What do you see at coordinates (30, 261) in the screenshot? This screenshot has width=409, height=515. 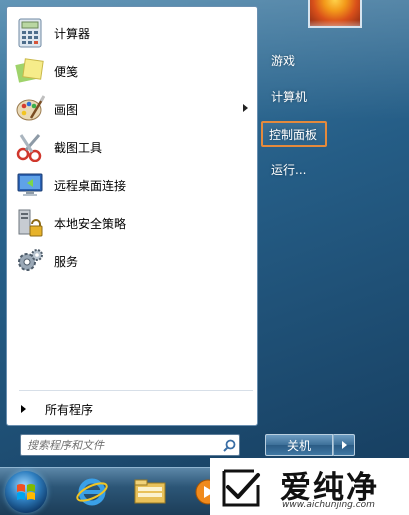 I see `services-icon` at bounding box center [30, 261].